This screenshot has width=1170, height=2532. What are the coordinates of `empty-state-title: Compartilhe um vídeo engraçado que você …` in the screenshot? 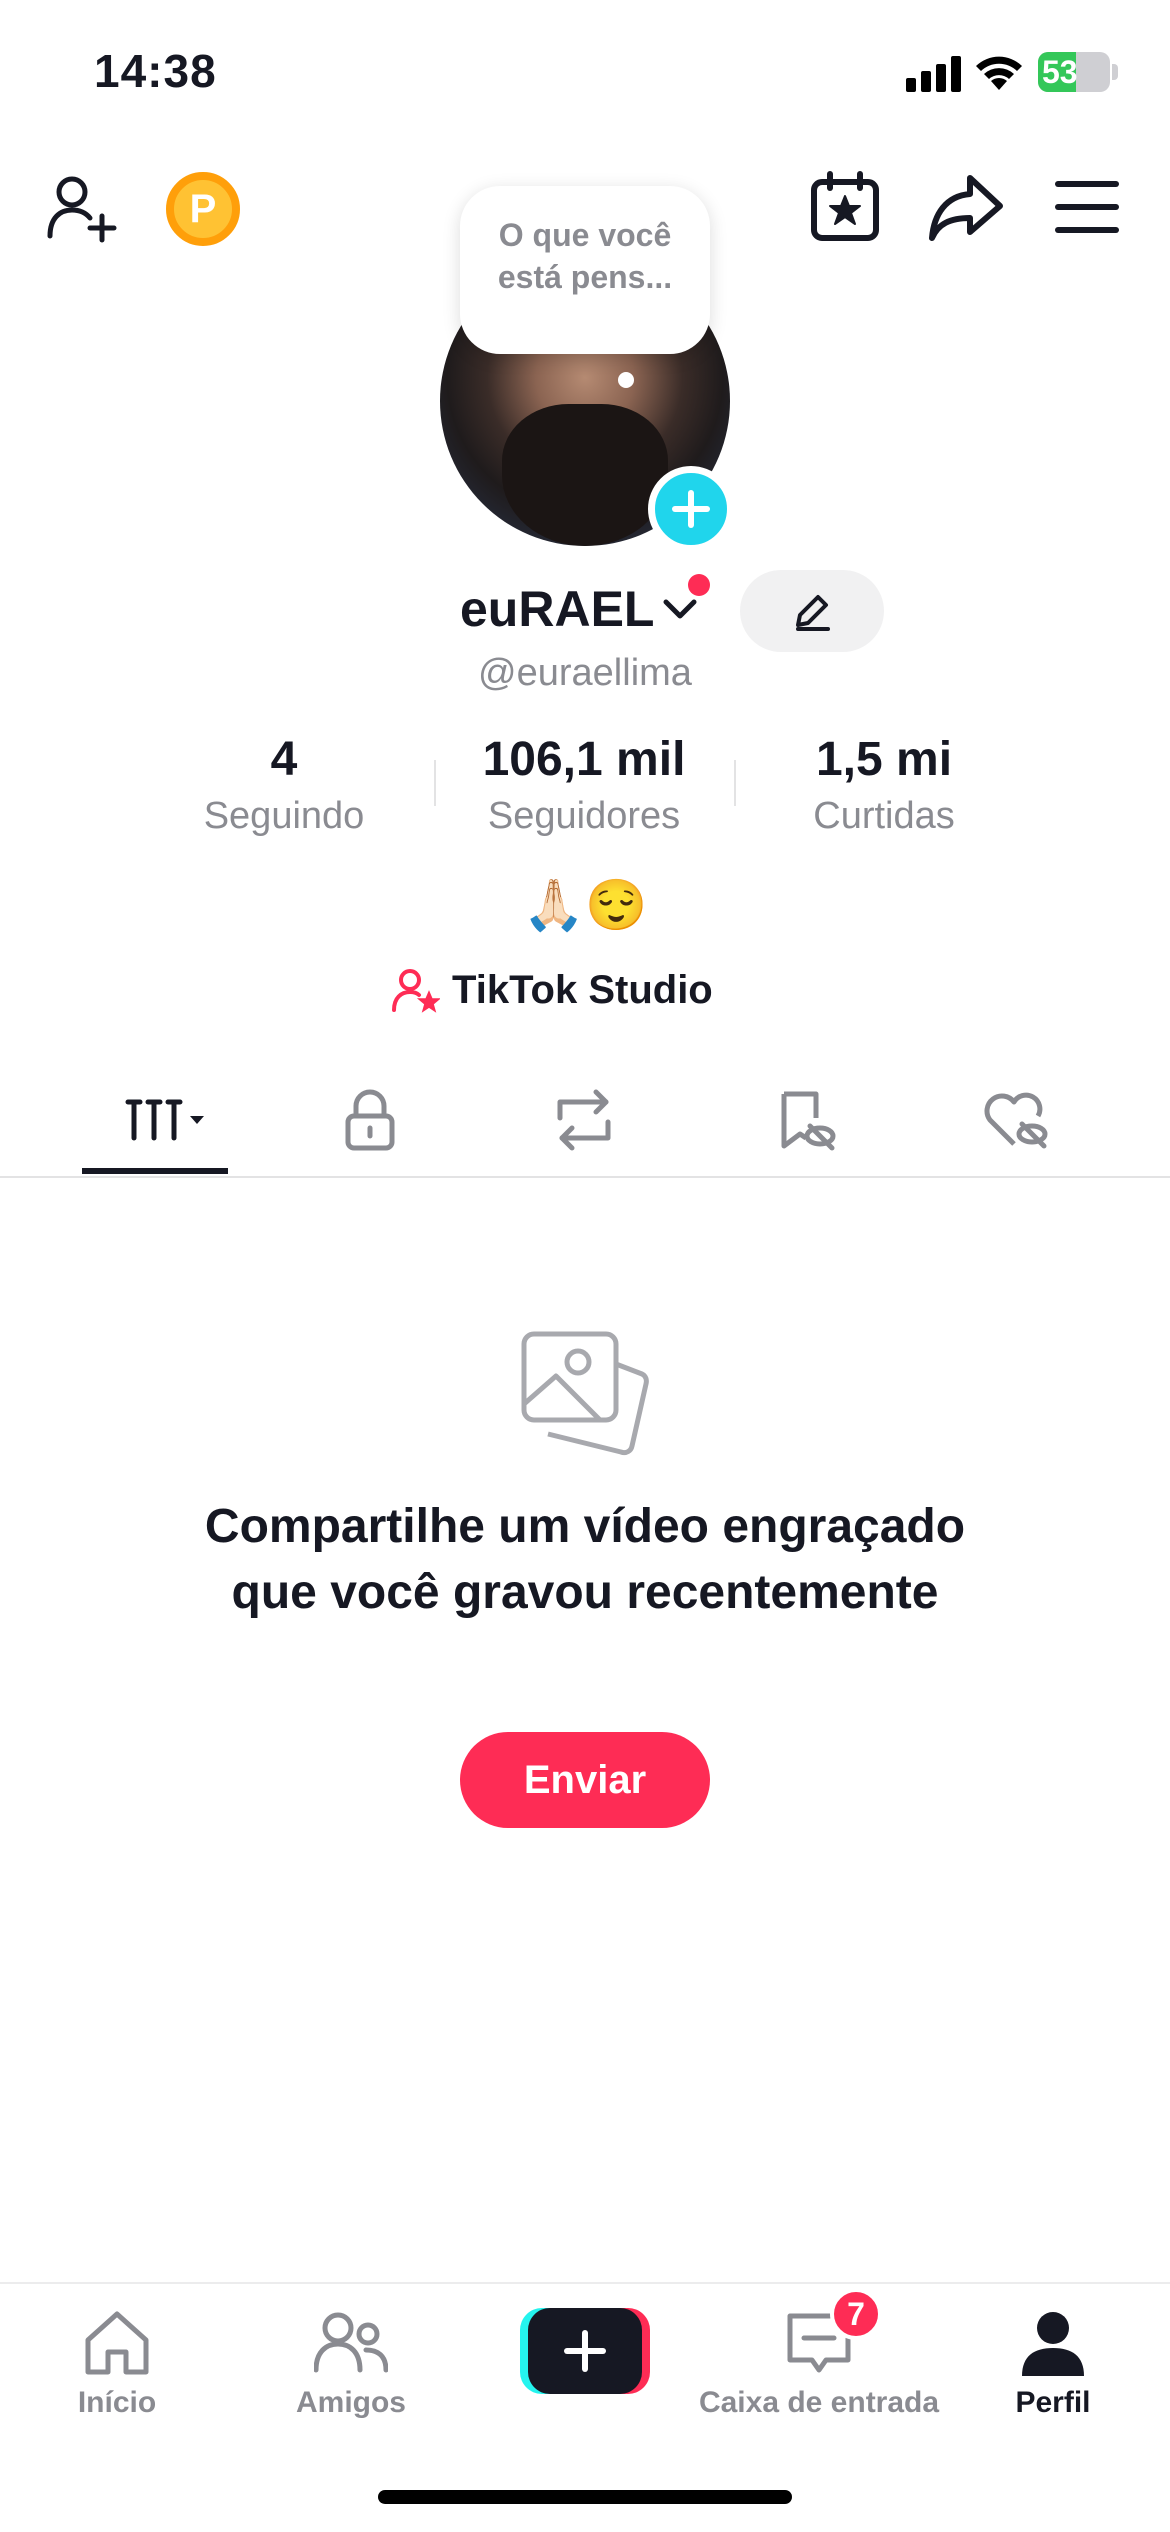 It's located at (585, 1559).